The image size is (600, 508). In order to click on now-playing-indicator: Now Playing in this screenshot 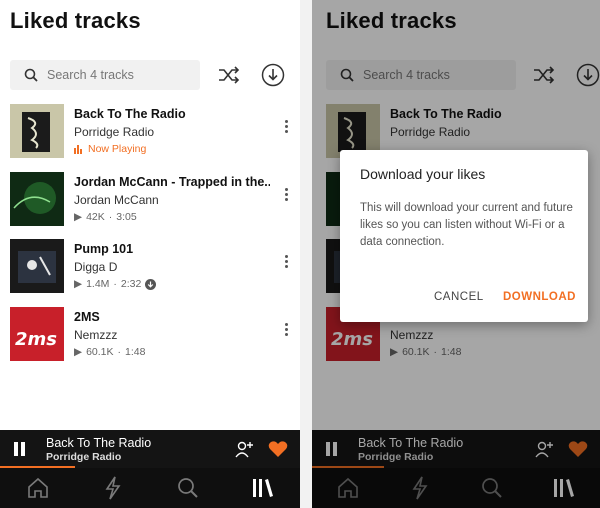, I will do `click(110, 149)`.